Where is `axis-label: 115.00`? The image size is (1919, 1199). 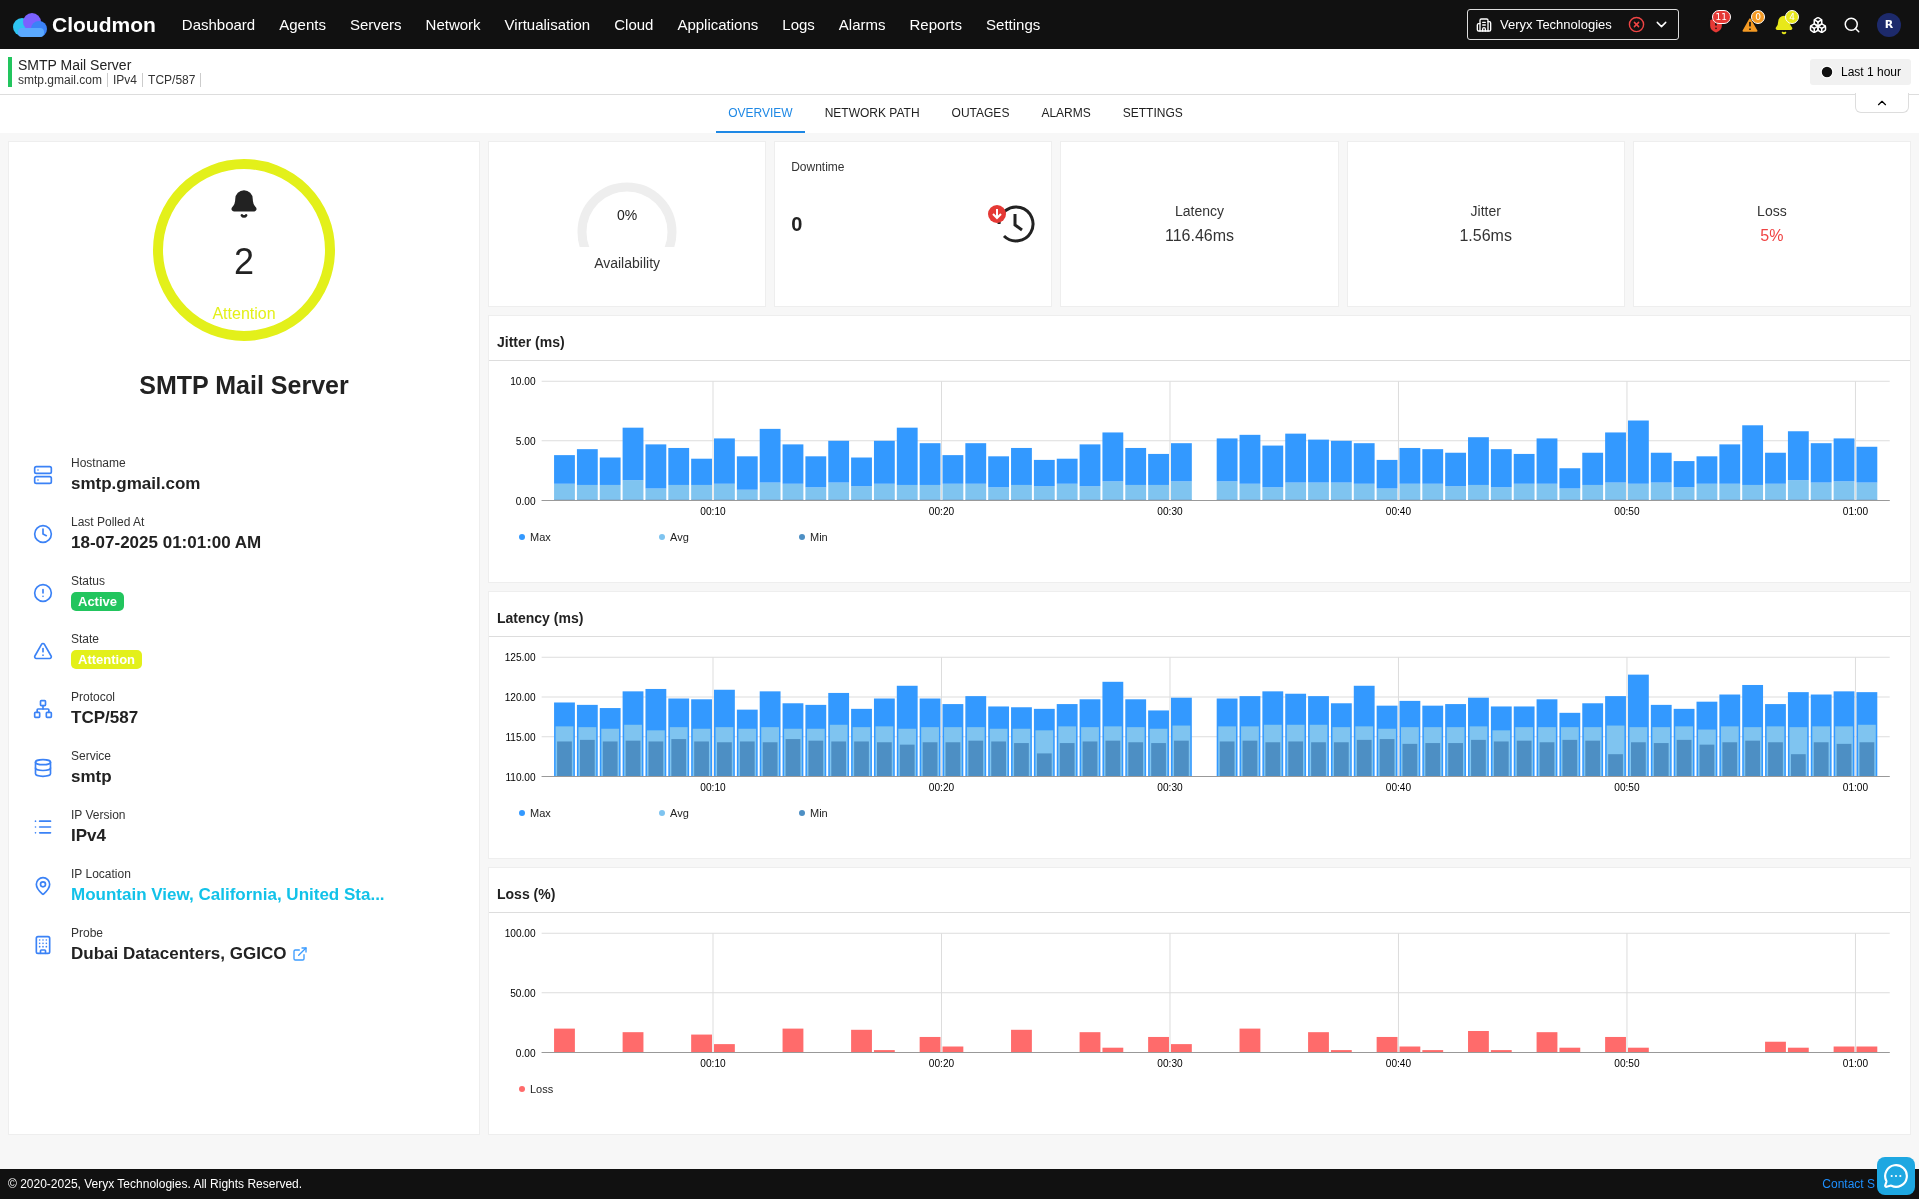
axis-label: 115.00 is located at coordinates (520, 737).